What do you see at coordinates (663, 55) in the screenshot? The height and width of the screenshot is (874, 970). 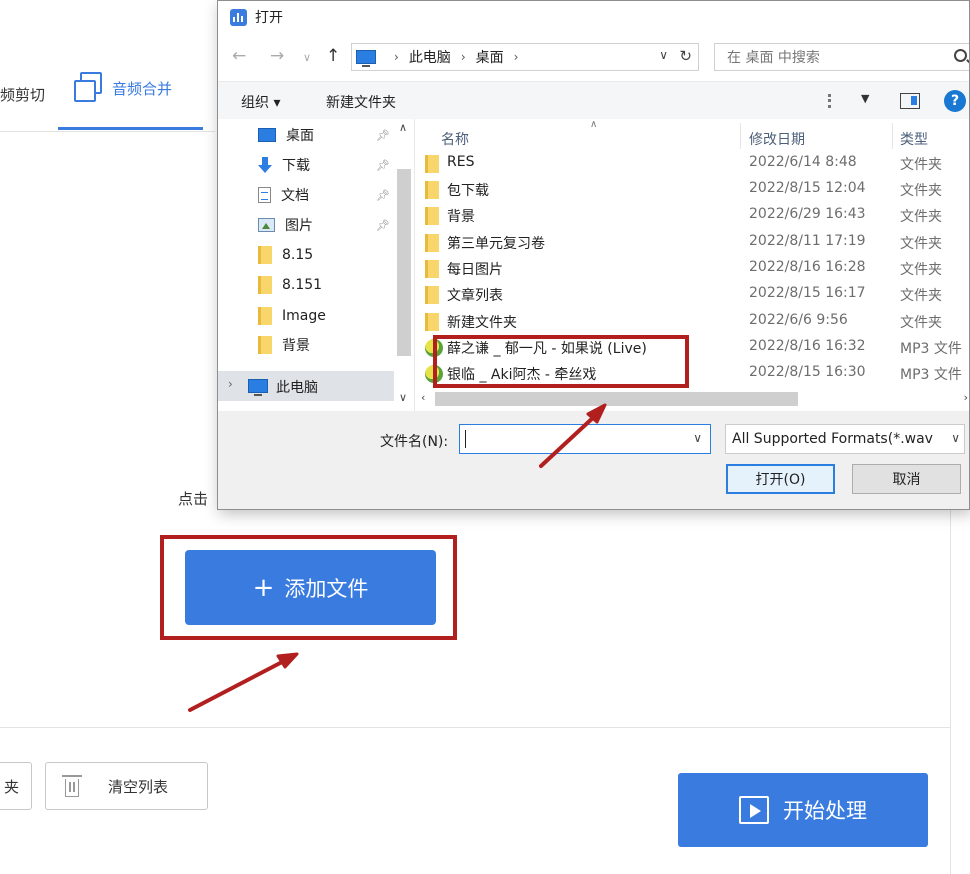 I see `address-dropdown-chevron-icon: ∨` at bounding box center [663, 55].